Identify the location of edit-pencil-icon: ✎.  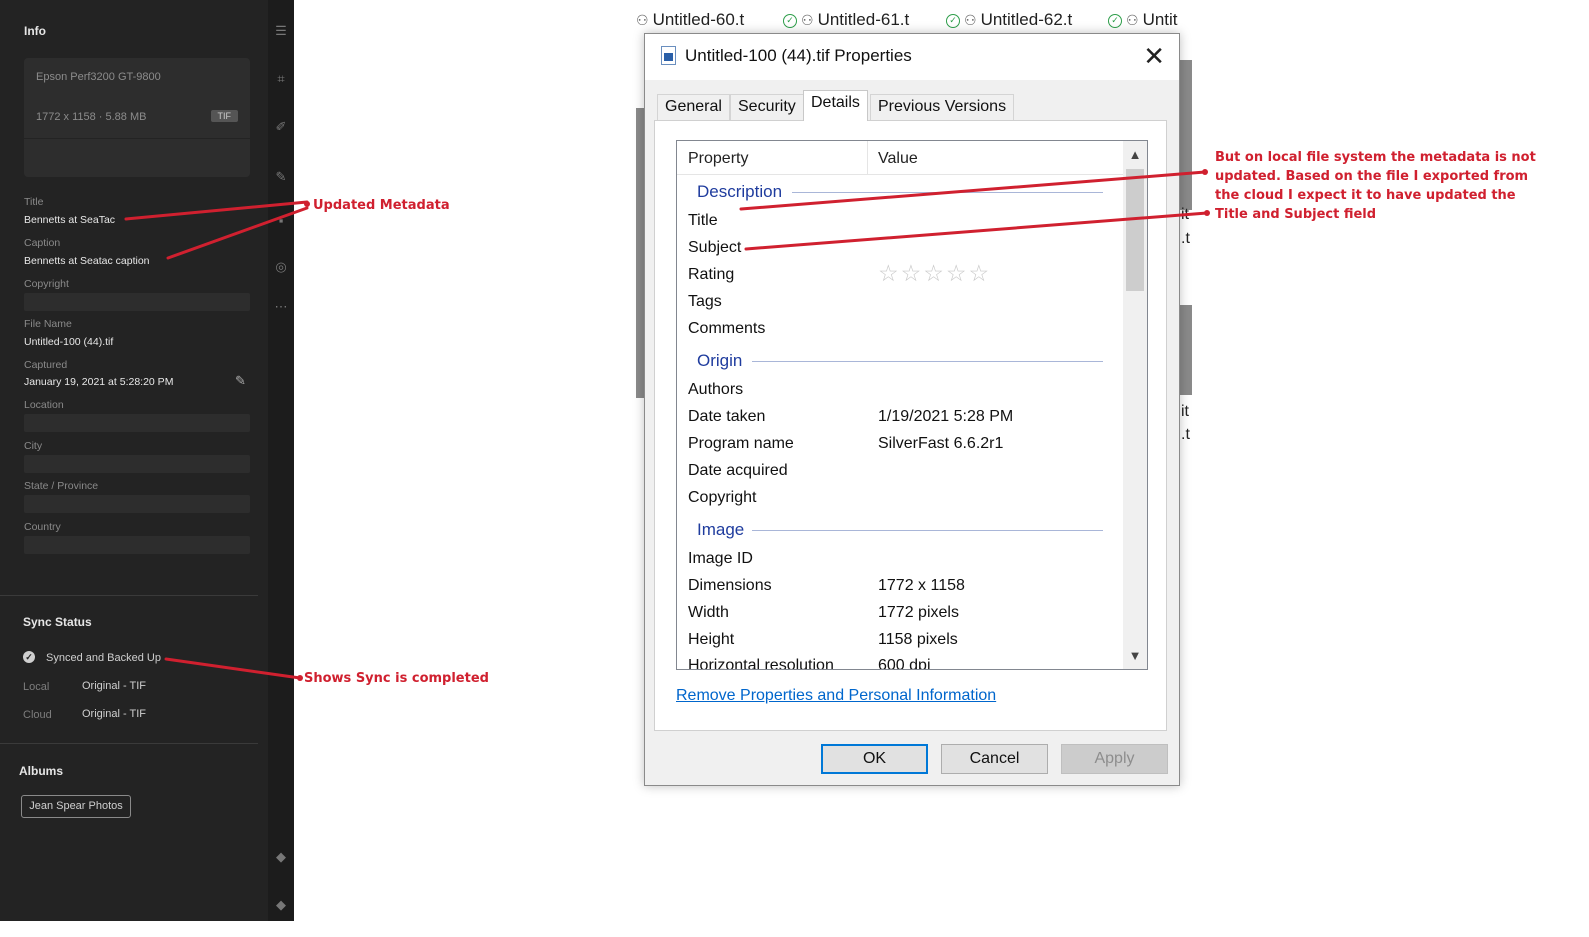
(240, 381).